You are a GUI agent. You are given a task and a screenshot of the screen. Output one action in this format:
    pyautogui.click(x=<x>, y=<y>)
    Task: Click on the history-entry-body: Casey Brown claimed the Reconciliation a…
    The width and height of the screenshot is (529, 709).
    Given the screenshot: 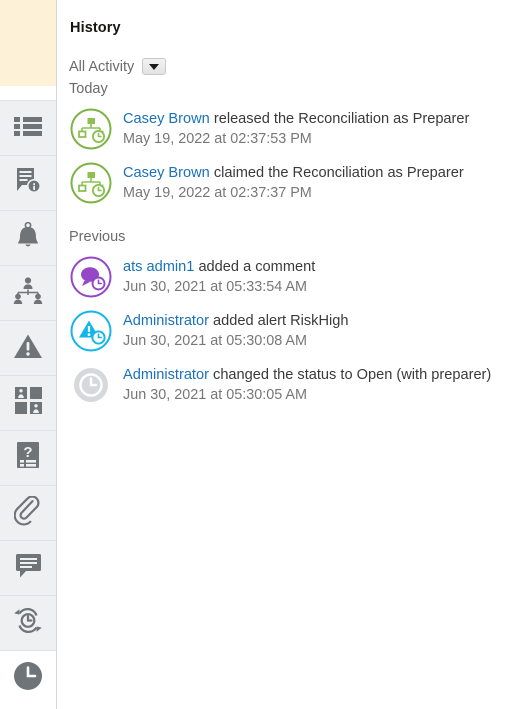 What is the action you would take?
    pyautogui.click(x=293, y=182)
    